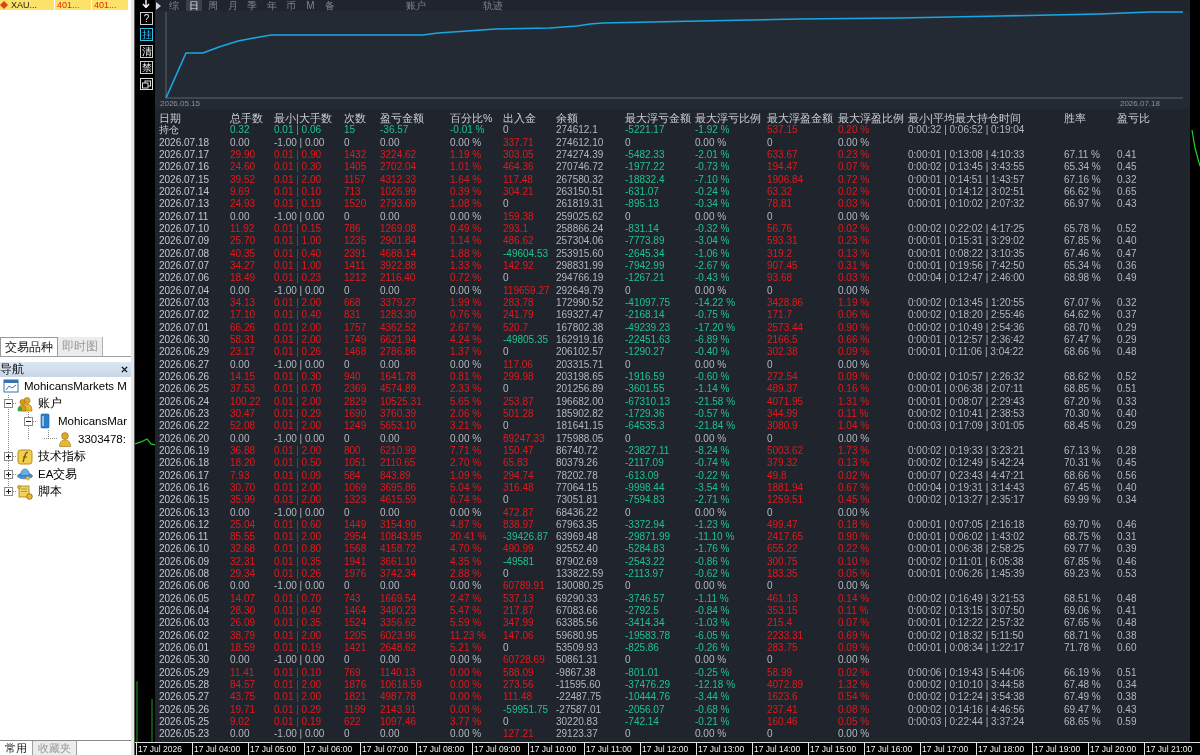 The height and width of the screenshot is (755, 1200). What do you see at coordinates (355, 549) in the screenshot?
I see `table-cell: 1568` at bounding box center [355, 549].